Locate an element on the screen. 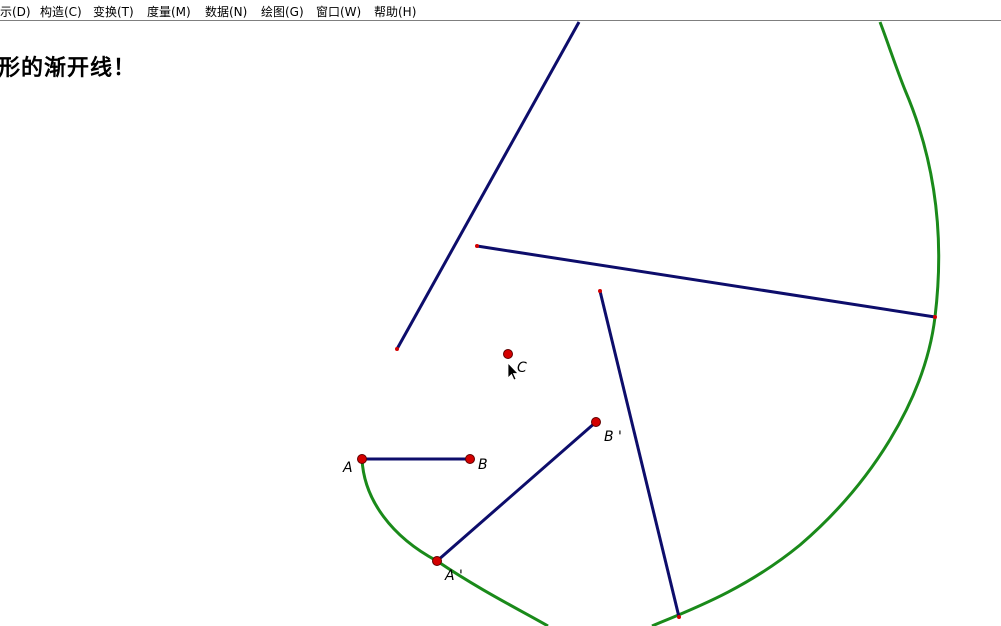 The height and width of the screenshot is (626, 1001). tangent-segment-horizontal is located at coordinates (706, 281).